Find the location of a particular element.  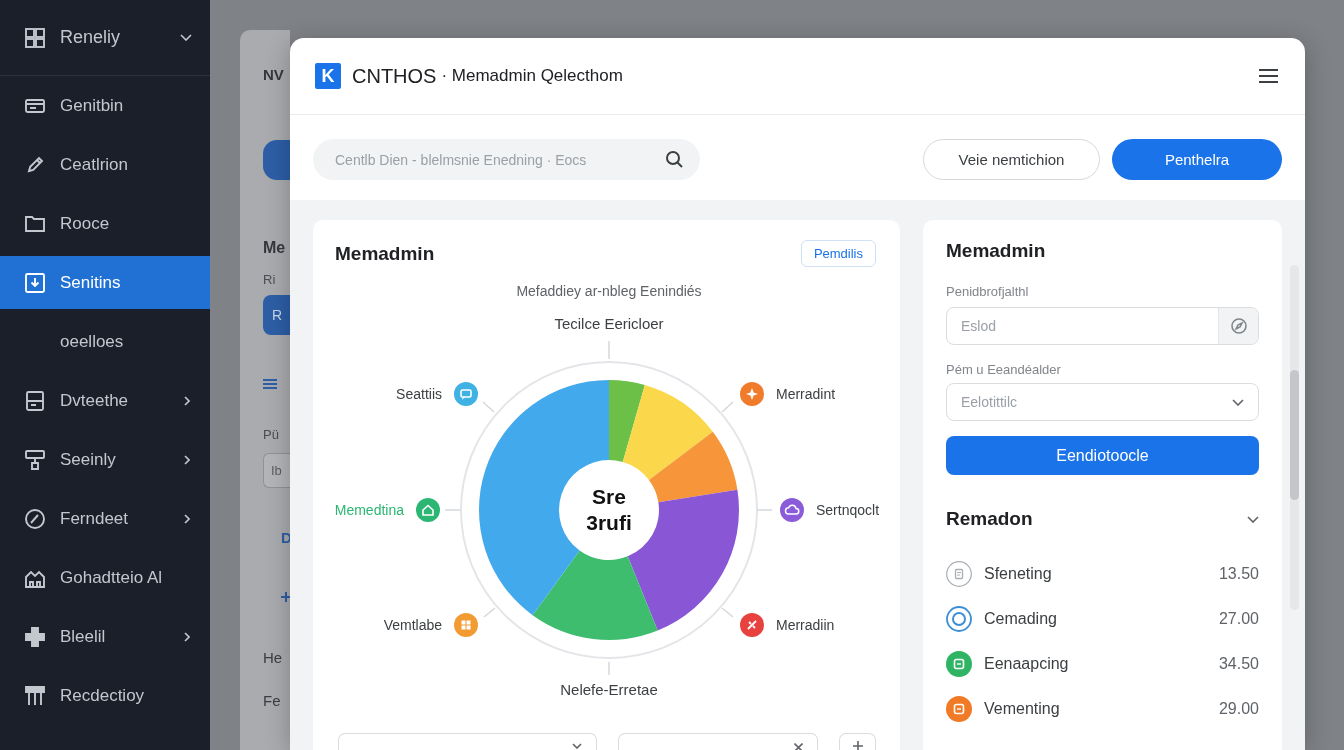

sidebar-item: Ceatlrion is located at coordinates (105, 164).